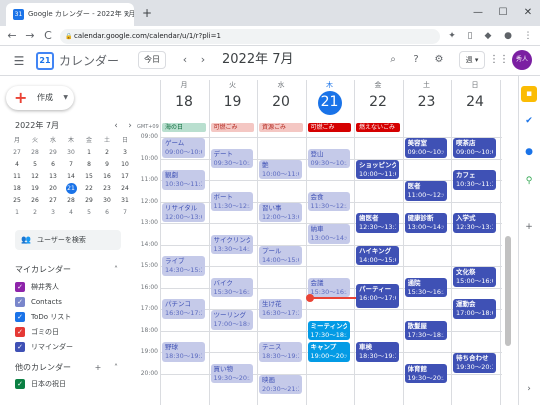 This screenshot has height=405, width=540. What do you see at coordinates (184, 103) in the screenshot?
I see `day-number: 18` at bounding box center [184, 103].